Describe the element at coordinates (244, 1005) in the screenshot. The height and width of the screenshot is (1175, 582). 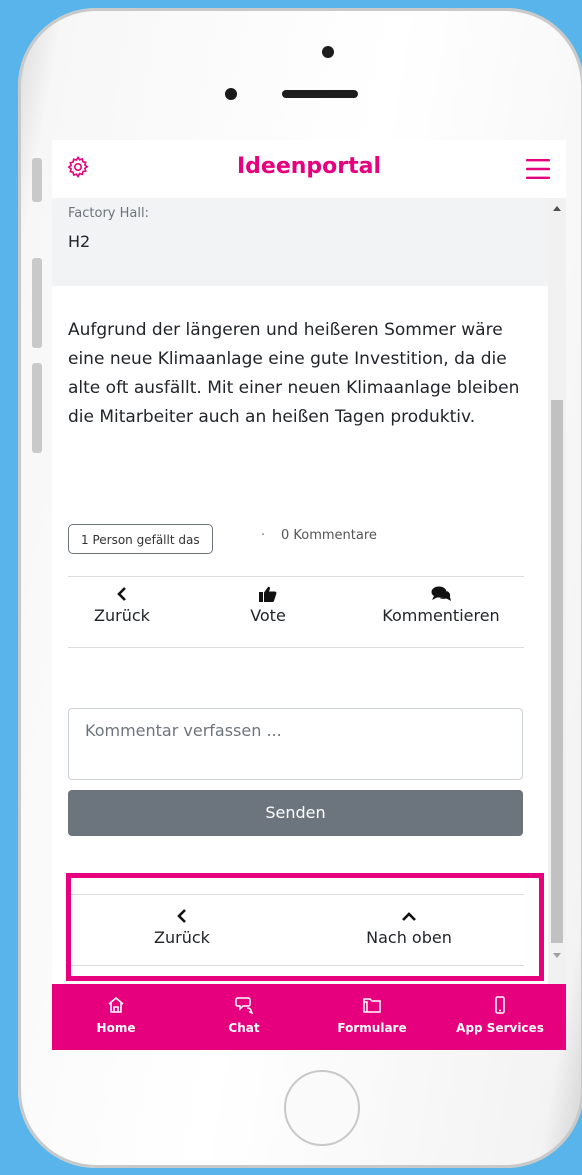
I see `chat-icon` at that location.